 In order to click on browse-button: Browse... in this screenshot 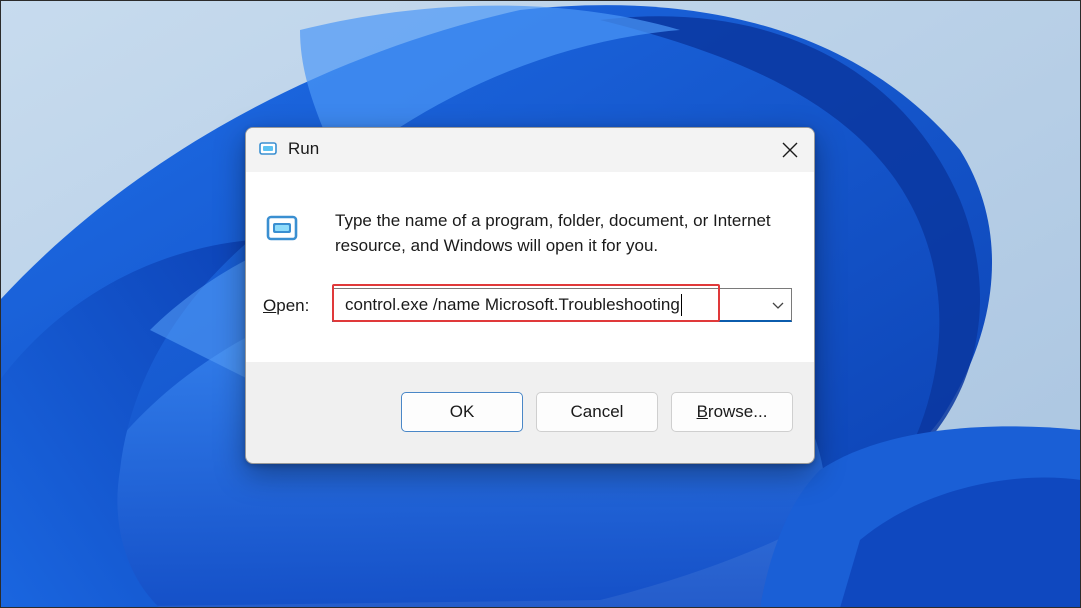, I will do `click(732, 412)`.